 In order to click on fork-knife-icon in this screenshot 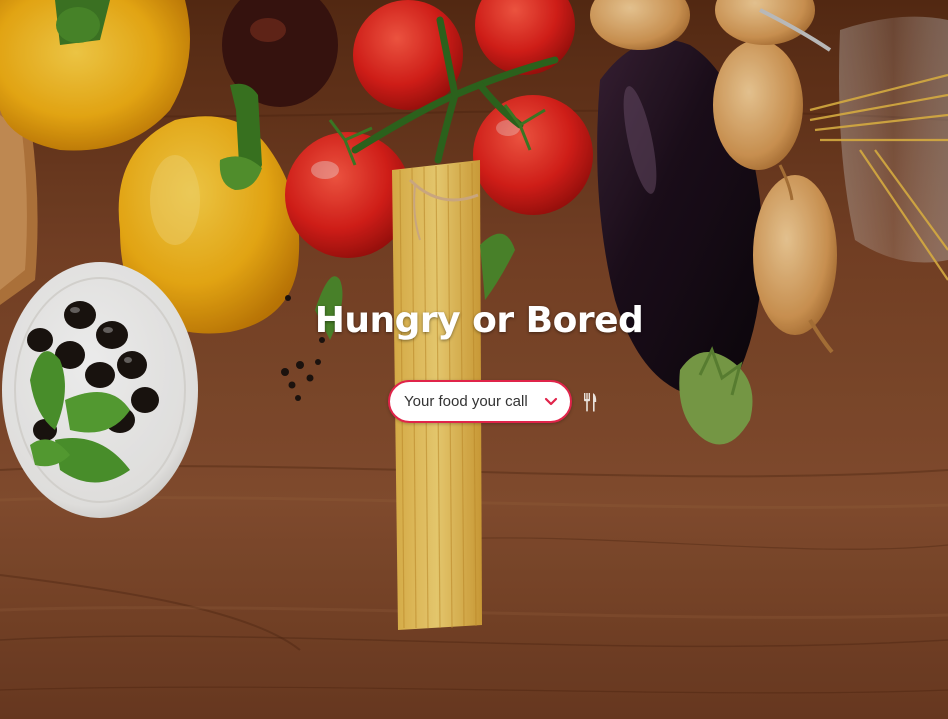, I will do `click(590, 402)`.